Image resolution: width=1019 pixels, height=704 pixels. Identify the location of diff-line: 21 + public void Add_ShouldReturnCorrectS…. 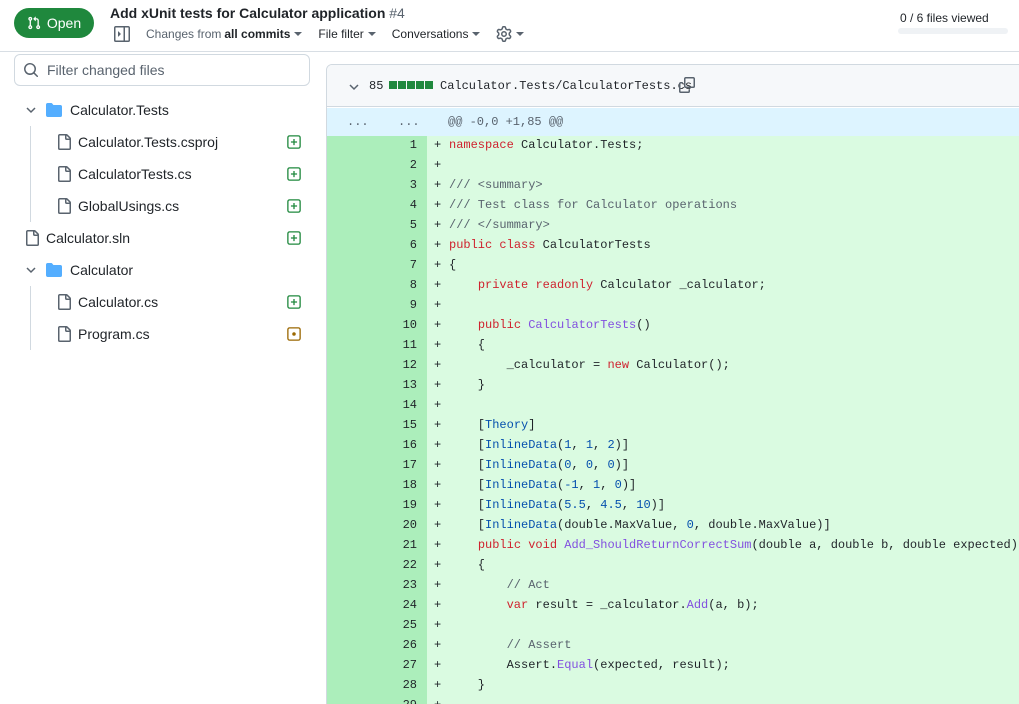
(673, 545).